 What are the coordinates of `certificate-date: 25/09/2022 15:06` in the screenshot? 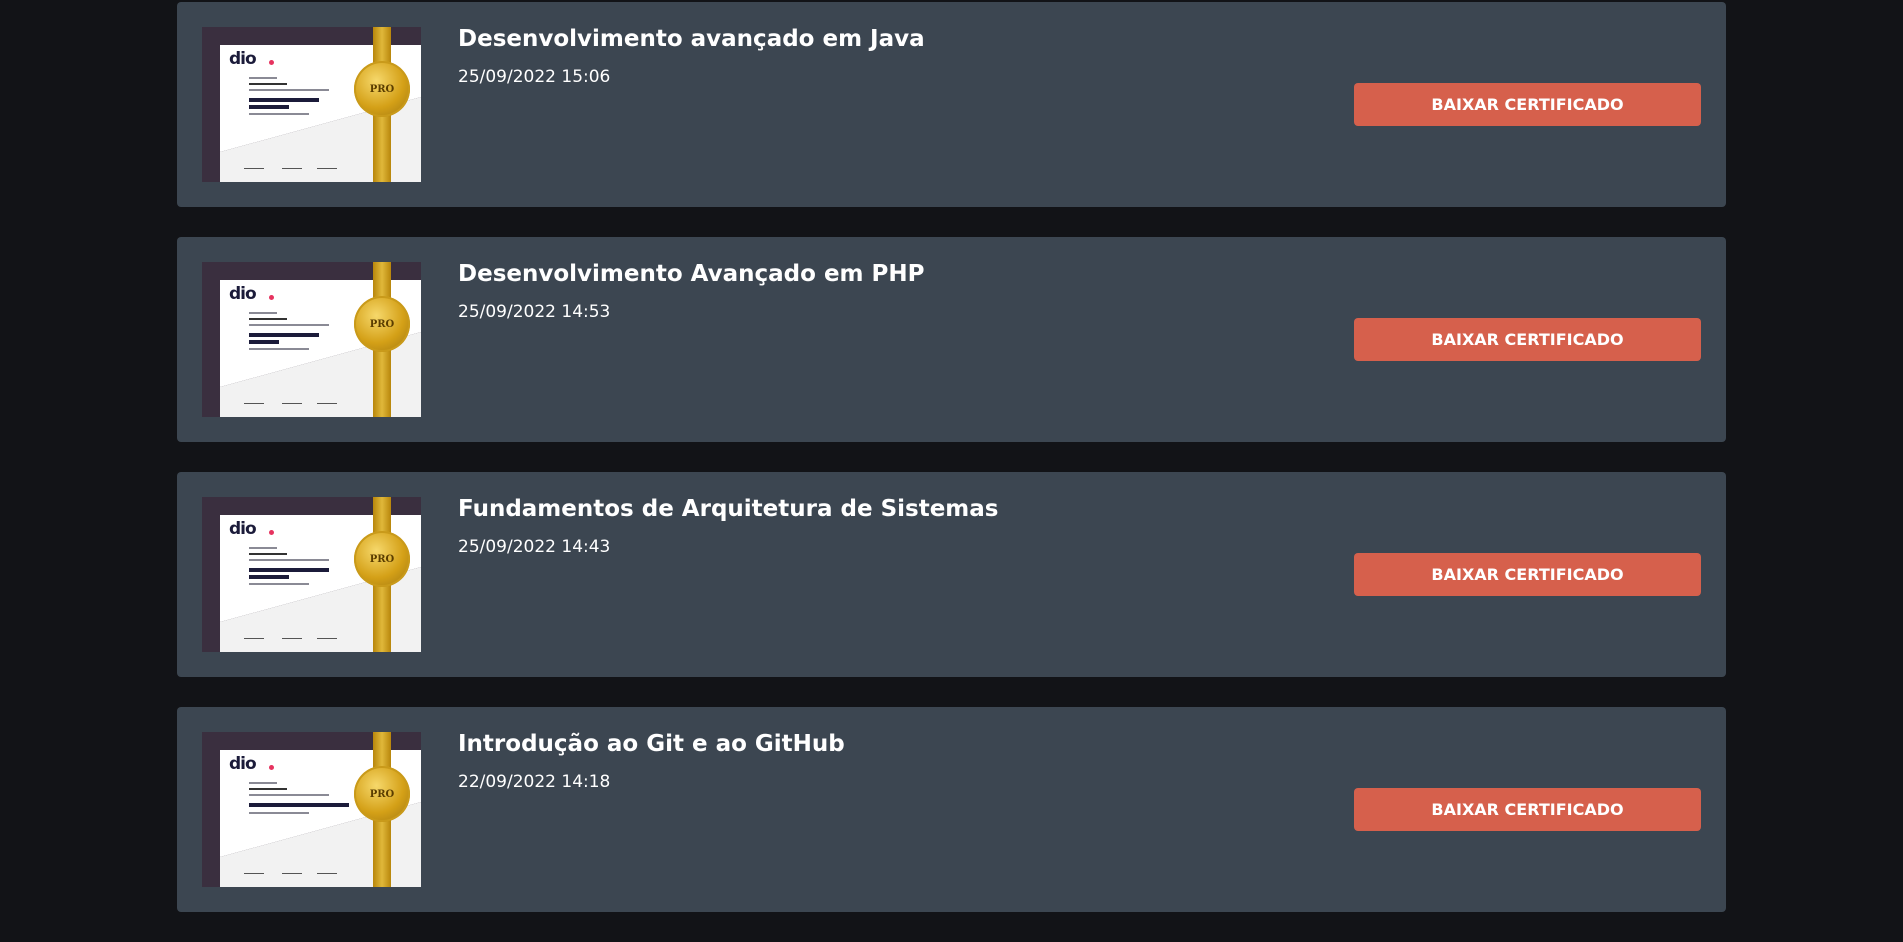 It's located at (534, 77).